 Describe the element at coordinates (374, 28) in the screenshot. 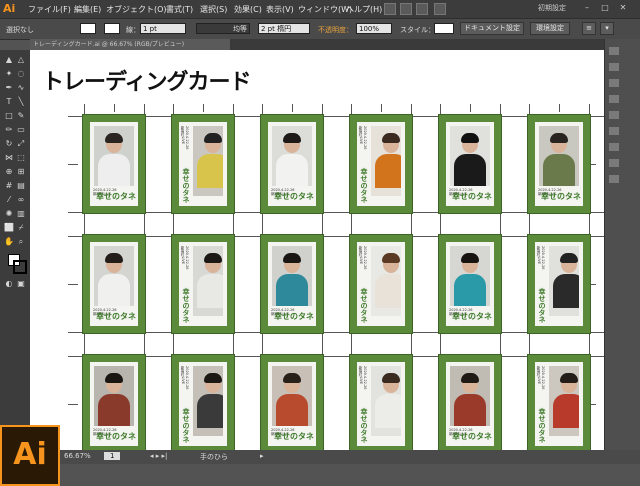

I see `opacity-input: 100%` at that location.